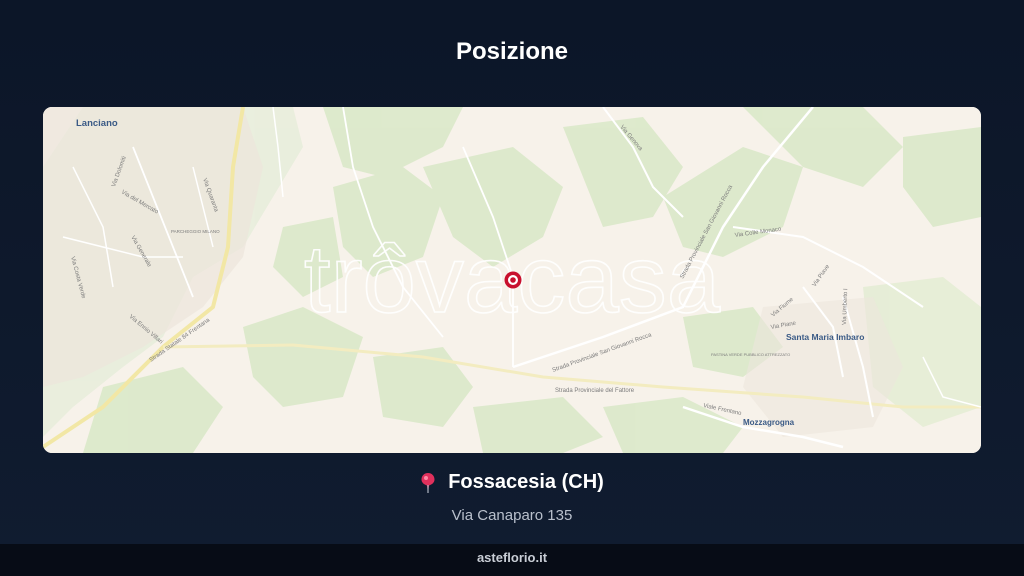 The image size is (1024, 576). What do you see at coordinates (526, 482) in the screenshot?
I see `location-city: Fossacesia (CH)` at bounding box center [526, 482].